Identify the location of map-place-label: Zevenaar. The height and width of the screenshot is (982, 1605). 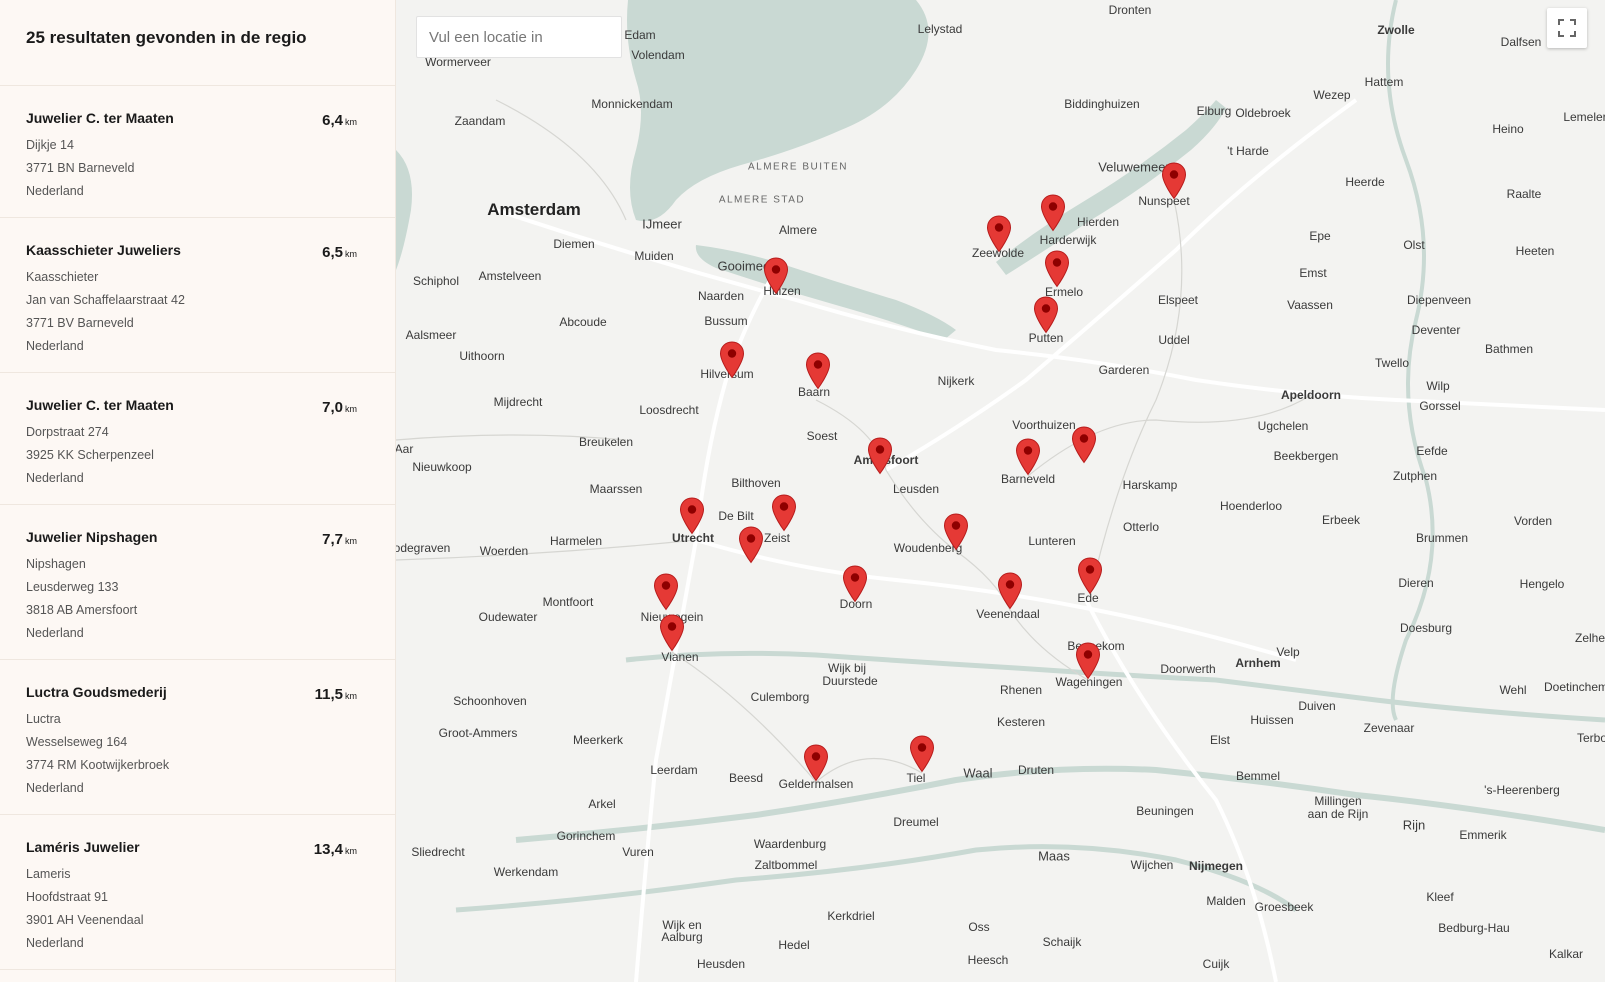
(1389, 728).